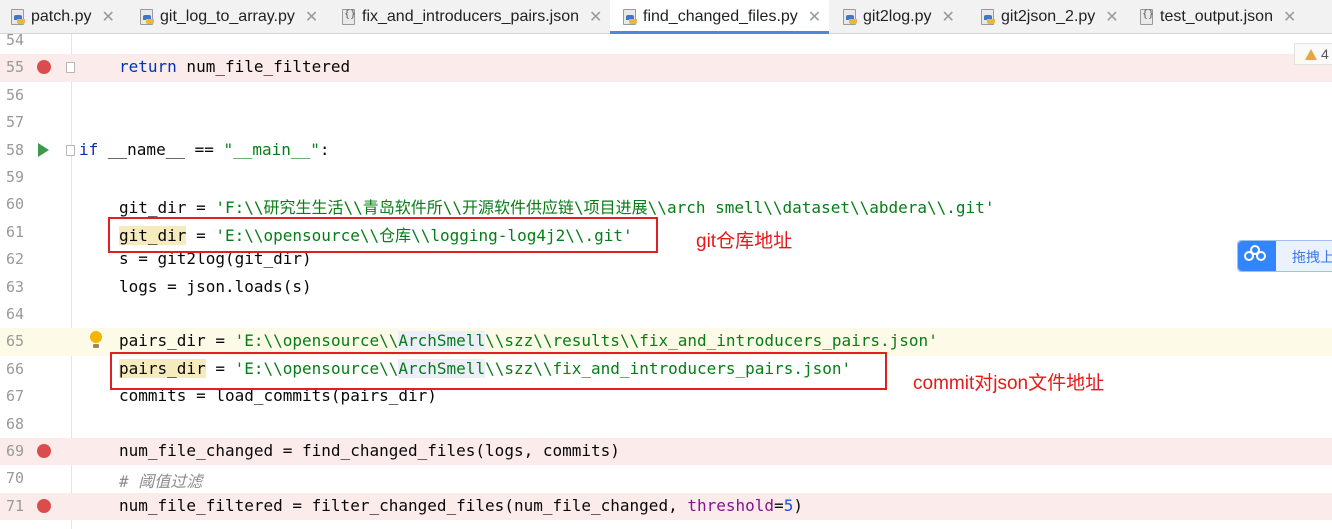  Describe the element at coordinates (14, 94) in the screenshot. I see `line-number: 56` at that location.